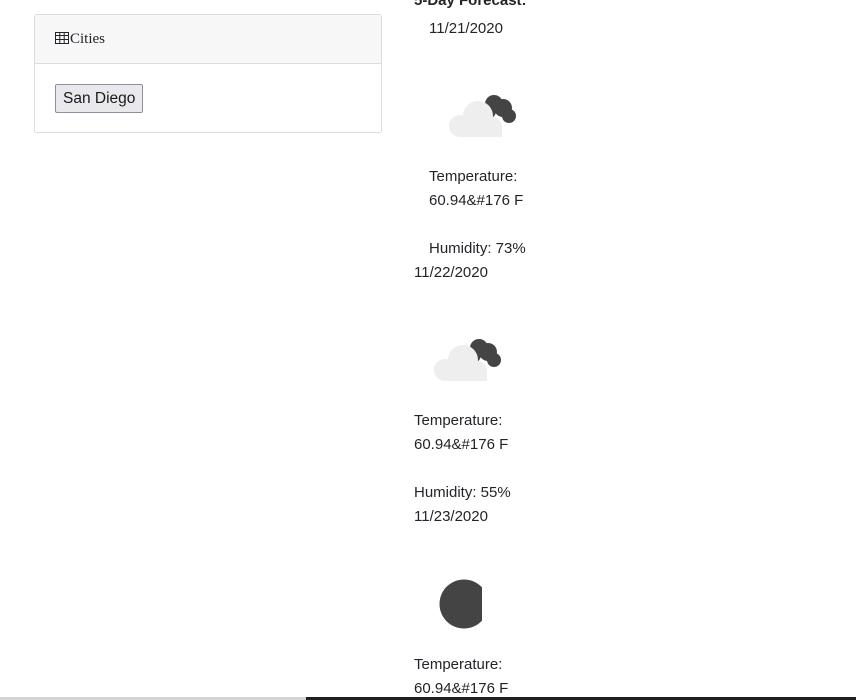  I want to click on cities-card: Cities San Diego, so click(208, 73).